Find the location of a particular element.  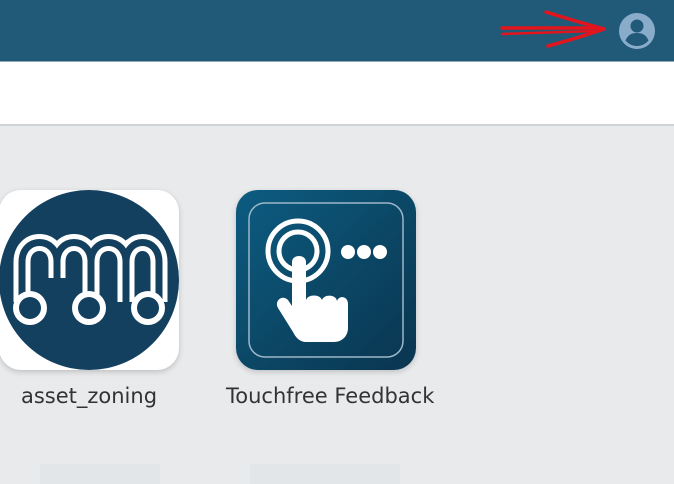

toolbar is located at coordinates (337, 94).